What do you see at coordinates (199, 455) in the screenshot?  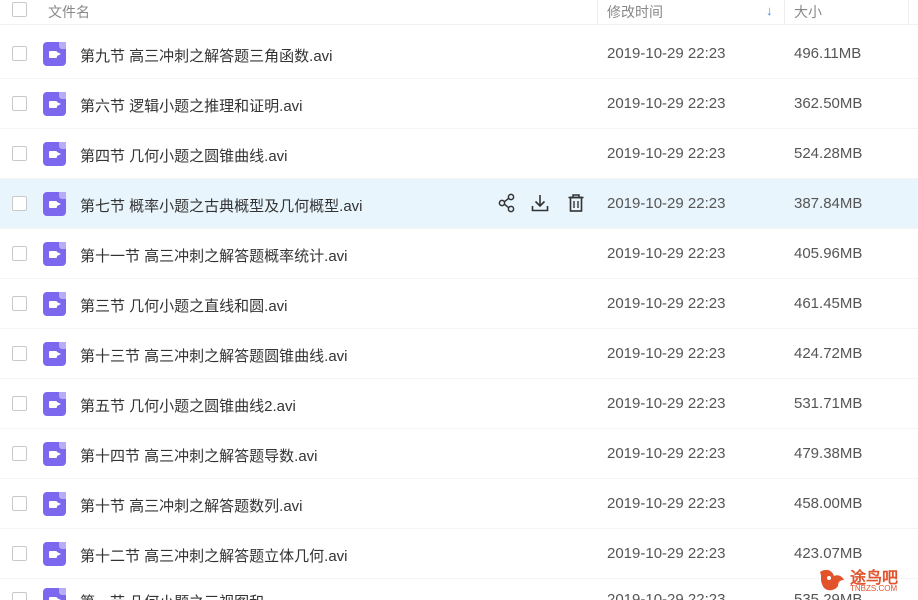 I see `file-name: 第十四节 高三冲刺之解答题导数.avi` at bounding box center [199, 455].